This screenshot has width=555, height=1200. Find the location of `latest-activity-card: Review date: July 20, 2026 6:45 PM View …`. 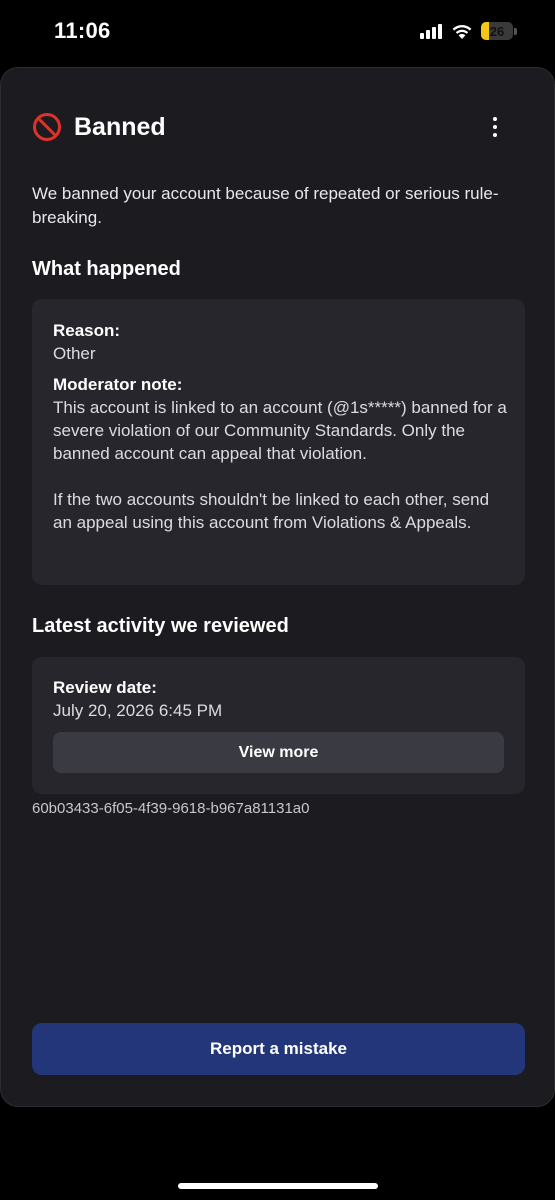

latest-activity-card: Review date: July 20, 2026 6:45 PM View … is located at coordinates (278, 725).